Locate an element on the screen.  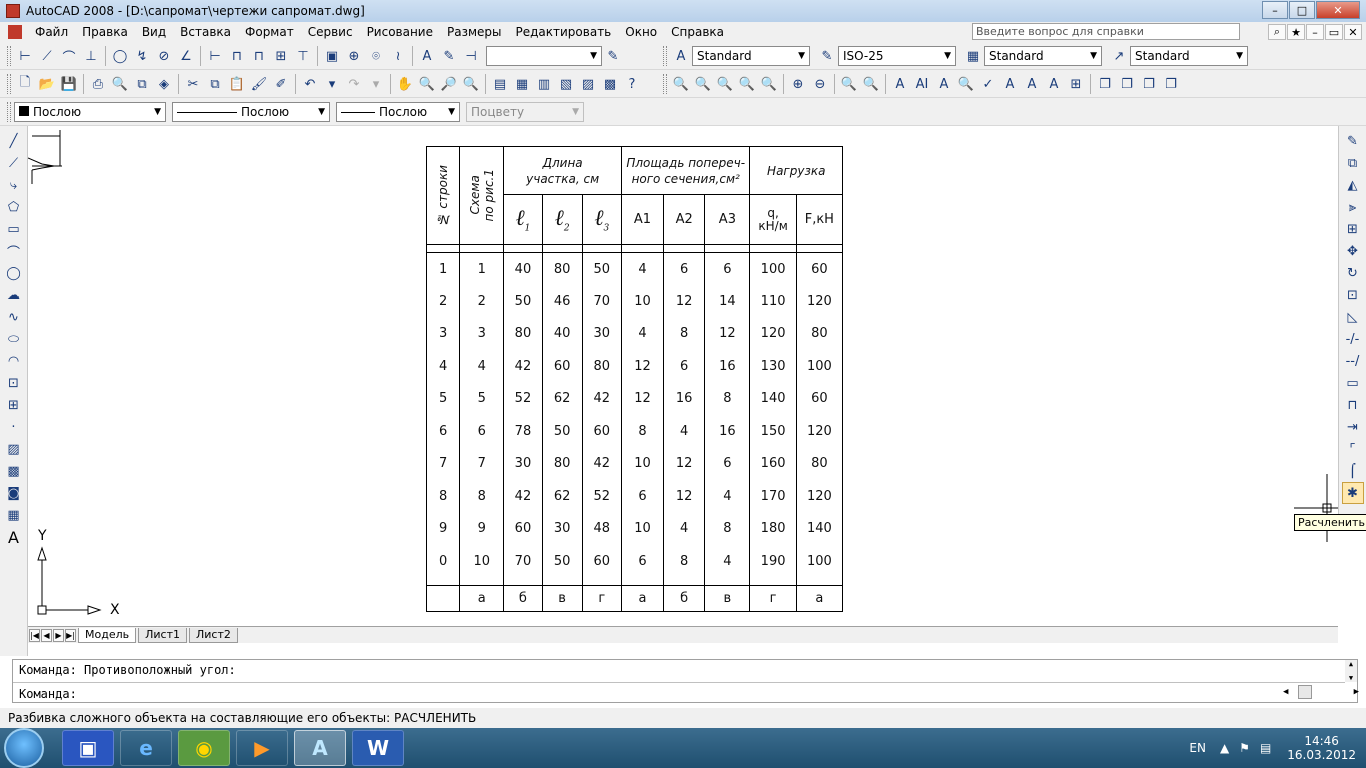
menu-tools: Сервис is located at coordinates (330, 32).